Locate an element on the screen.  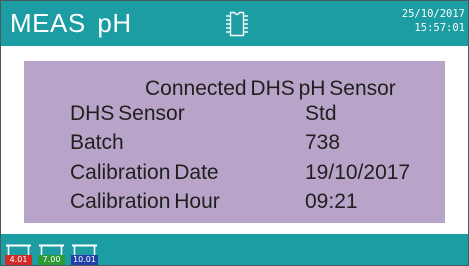
buffer-indicator-2: 7.00 is located at coordinates (51, 254).